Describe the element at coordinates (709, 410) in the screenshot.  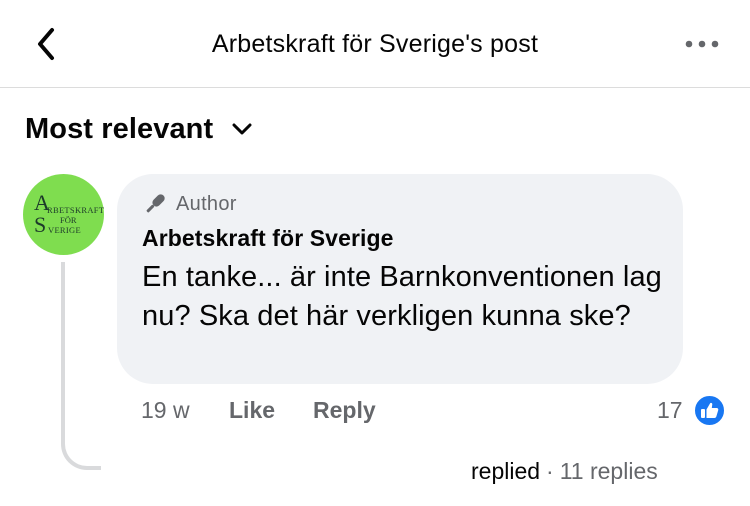
I see `like-reaction-icon` at that location.